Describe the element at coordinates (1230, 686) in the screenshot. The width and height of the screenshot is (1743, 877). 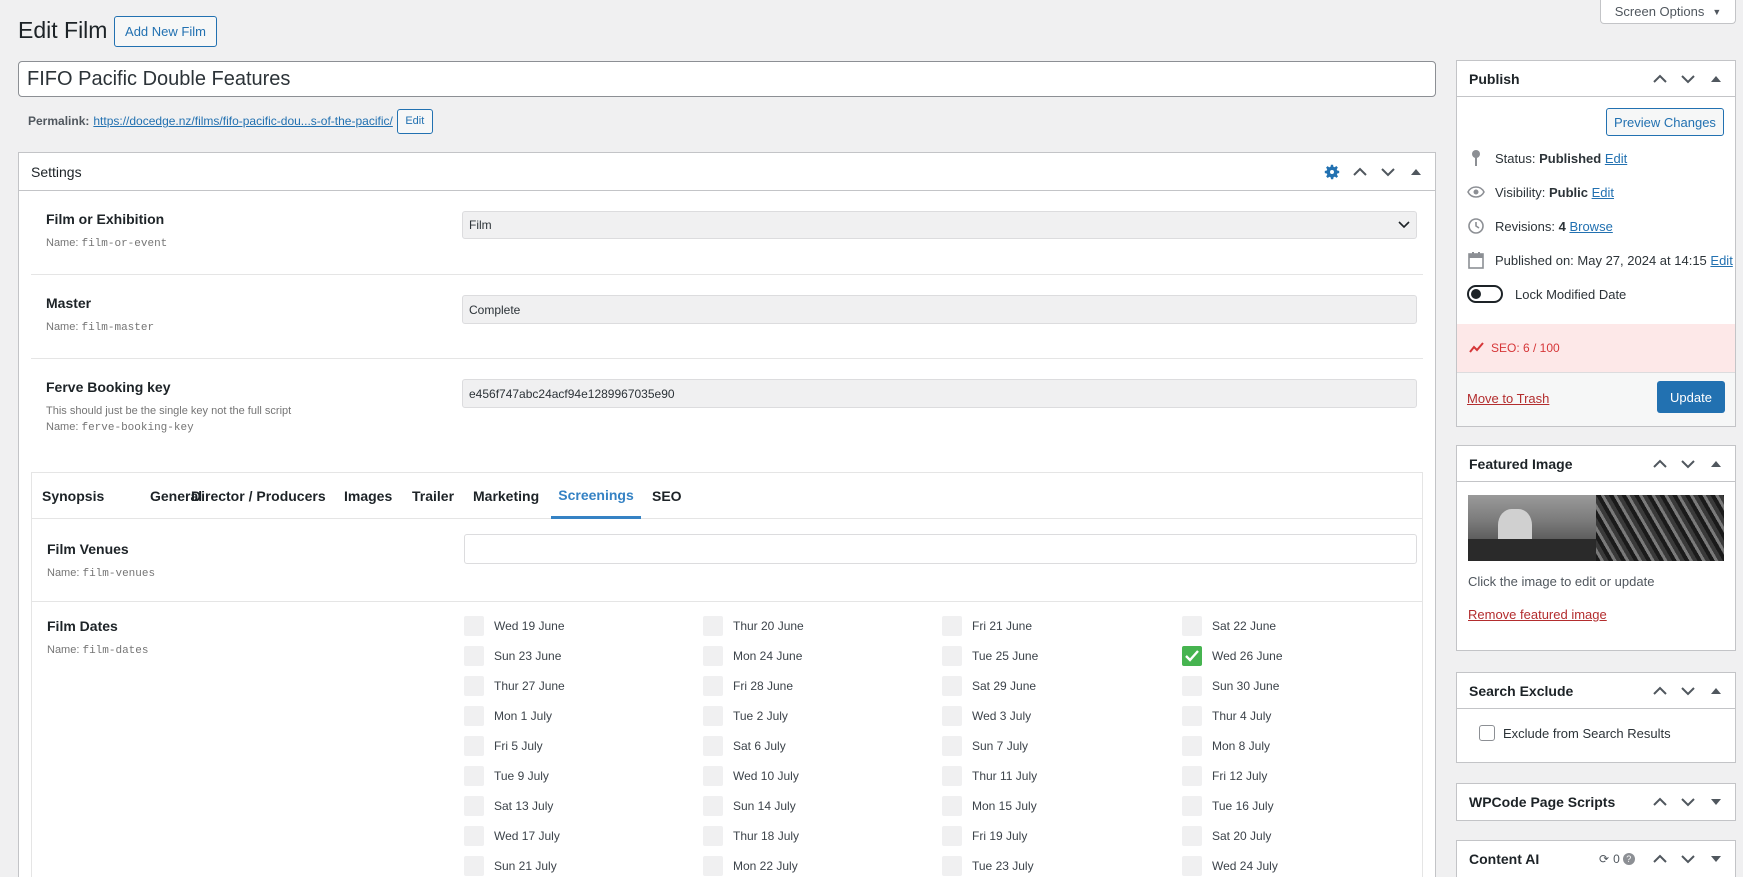
I see `date-option: Sun 30 June` at that location.